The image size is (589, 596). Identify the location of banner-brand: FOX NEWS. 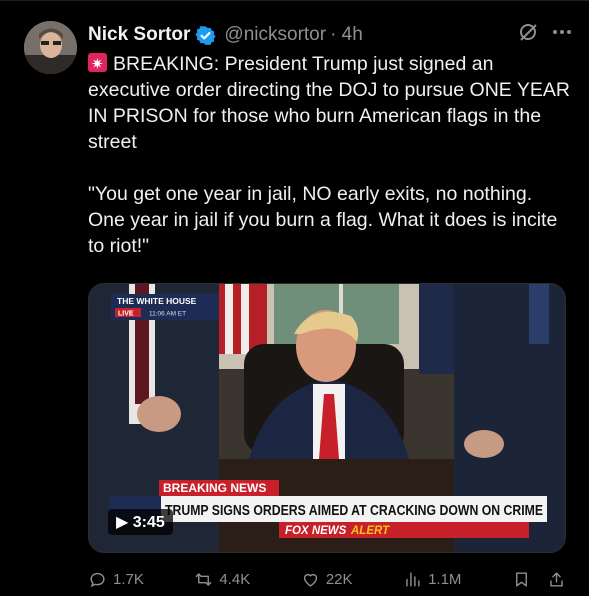
(316, 531).